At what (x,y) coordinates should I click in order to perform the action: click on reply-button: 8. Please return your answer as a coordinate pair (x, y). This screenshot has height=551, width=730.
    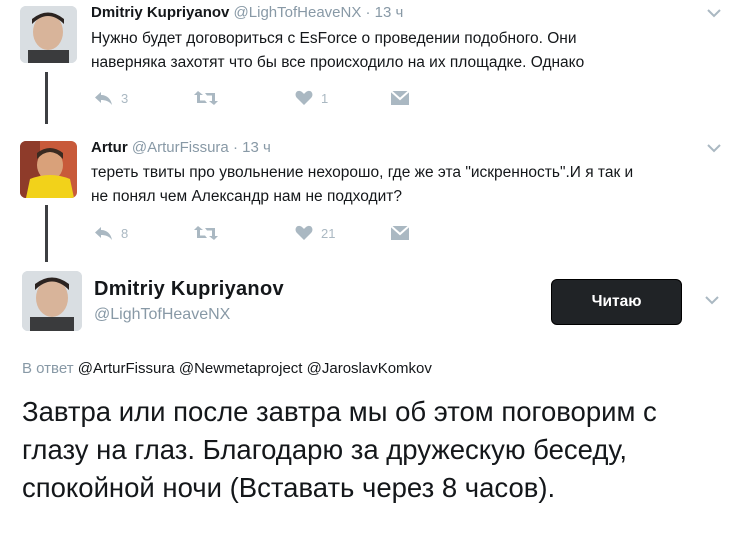
    Looking at the image, I should click on (110, 233).